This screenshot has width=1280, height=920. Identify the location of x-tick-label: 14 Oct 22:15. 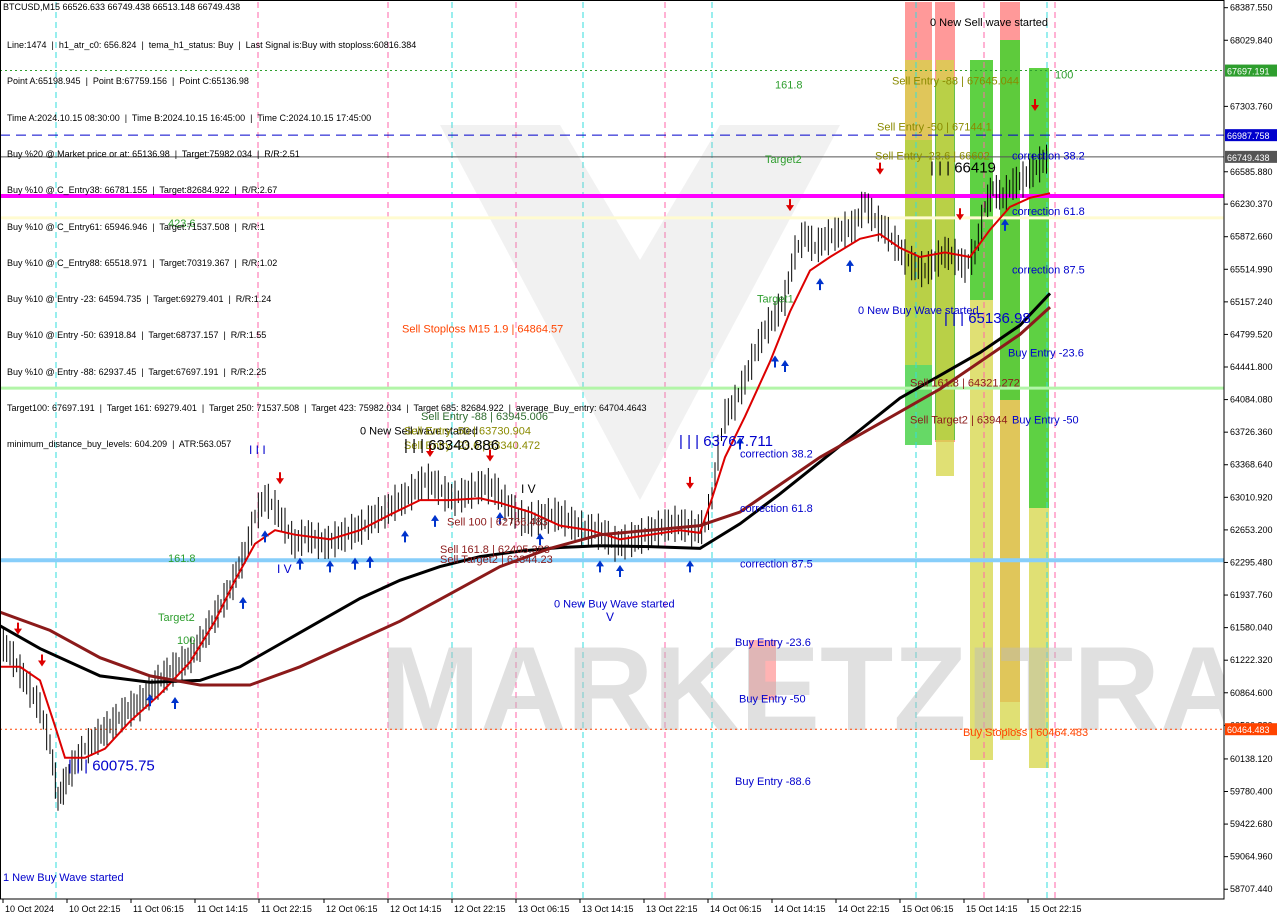
(864, 909).